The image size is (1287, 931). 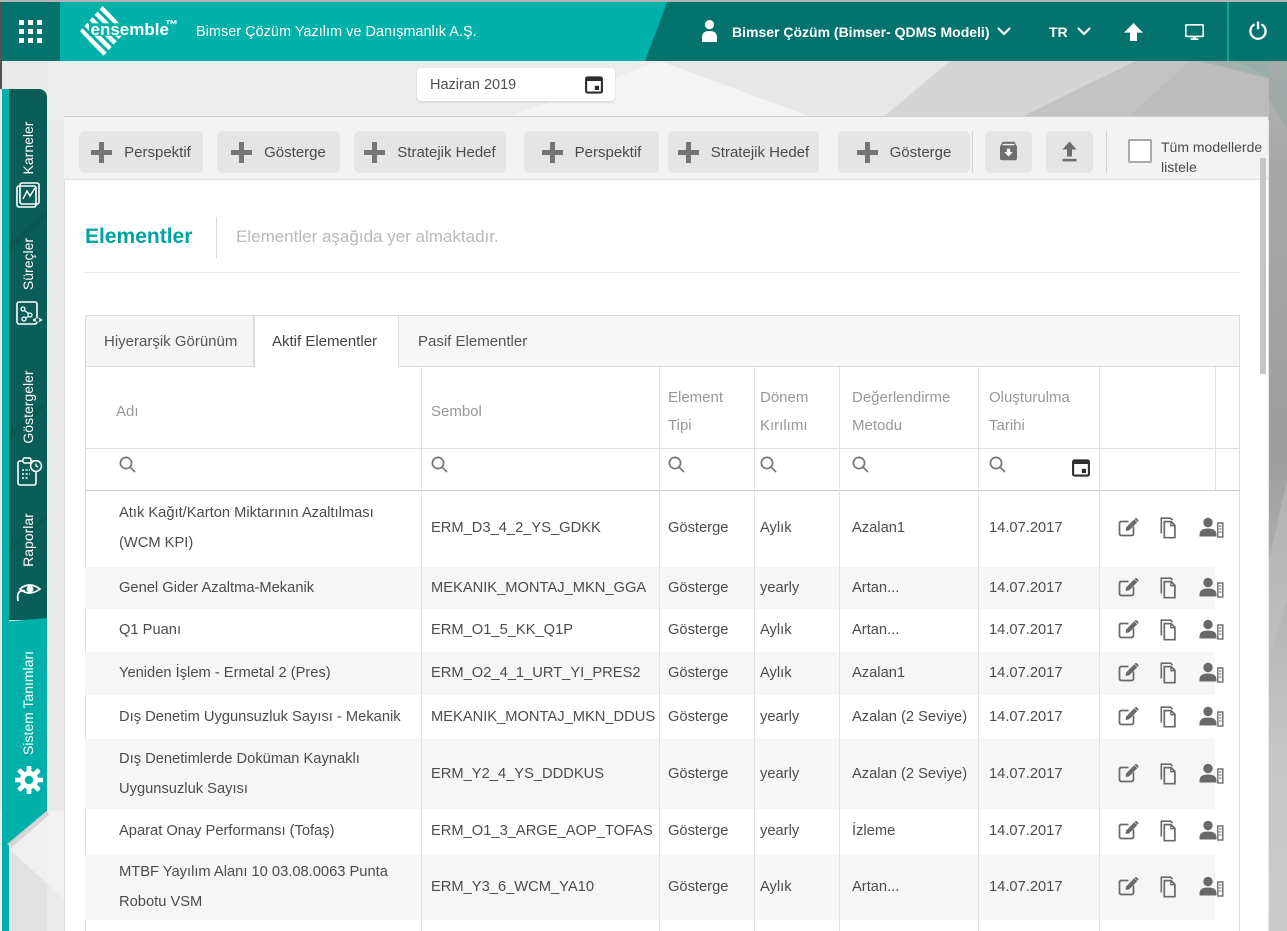 I want to click on svg-text: ensemble, so click(x=130, y=29).